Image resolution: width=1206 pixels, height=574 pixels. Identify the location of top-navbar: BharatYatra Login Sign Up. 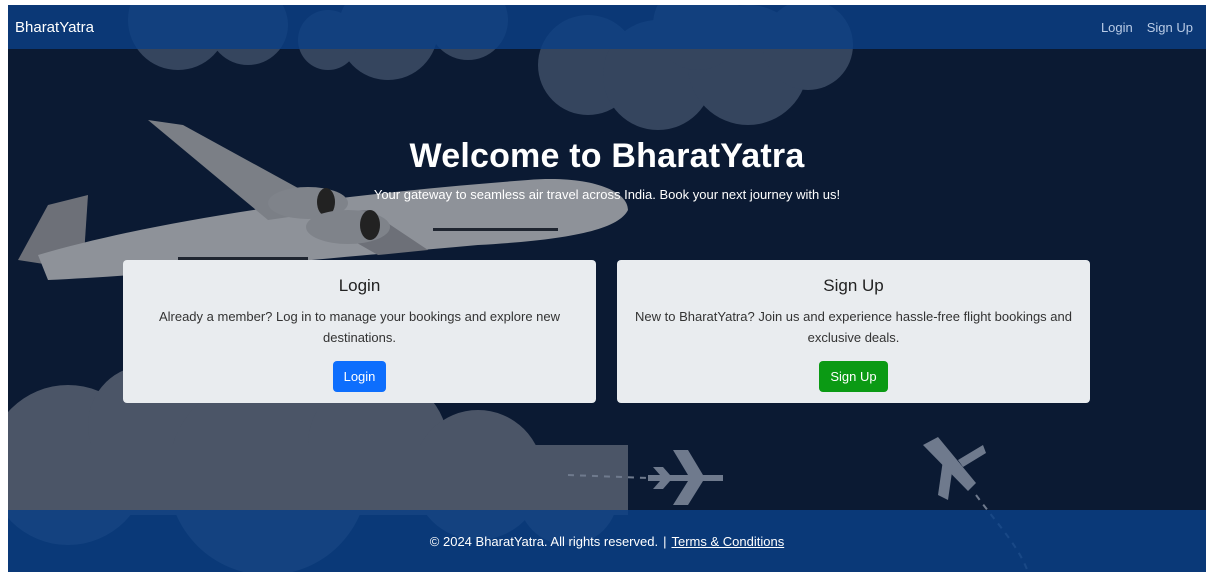
(607, 27).